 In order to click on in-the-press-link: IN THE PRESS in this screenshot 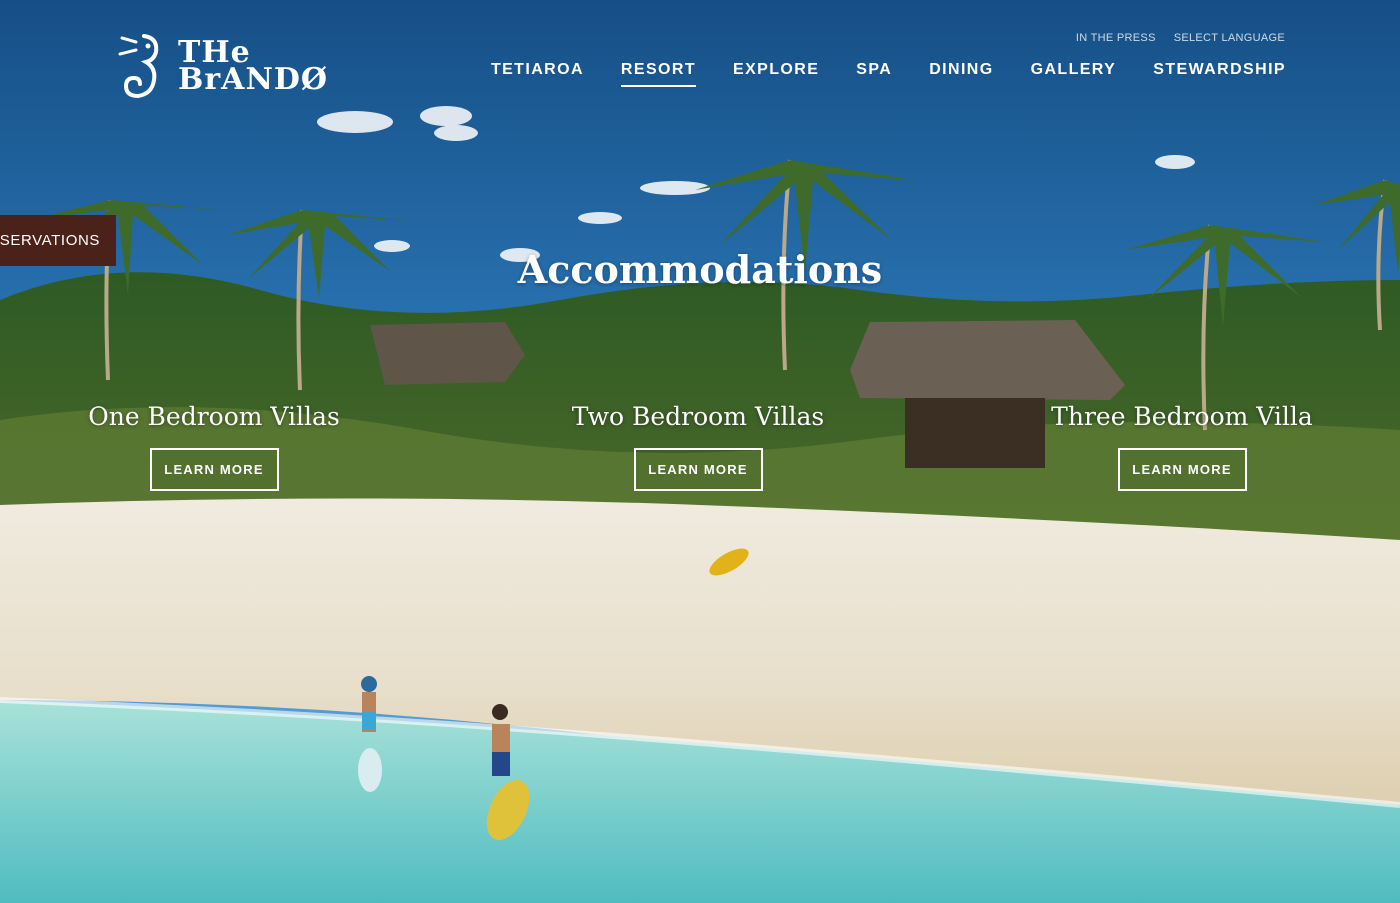, I will do `click(1116, 38)`.